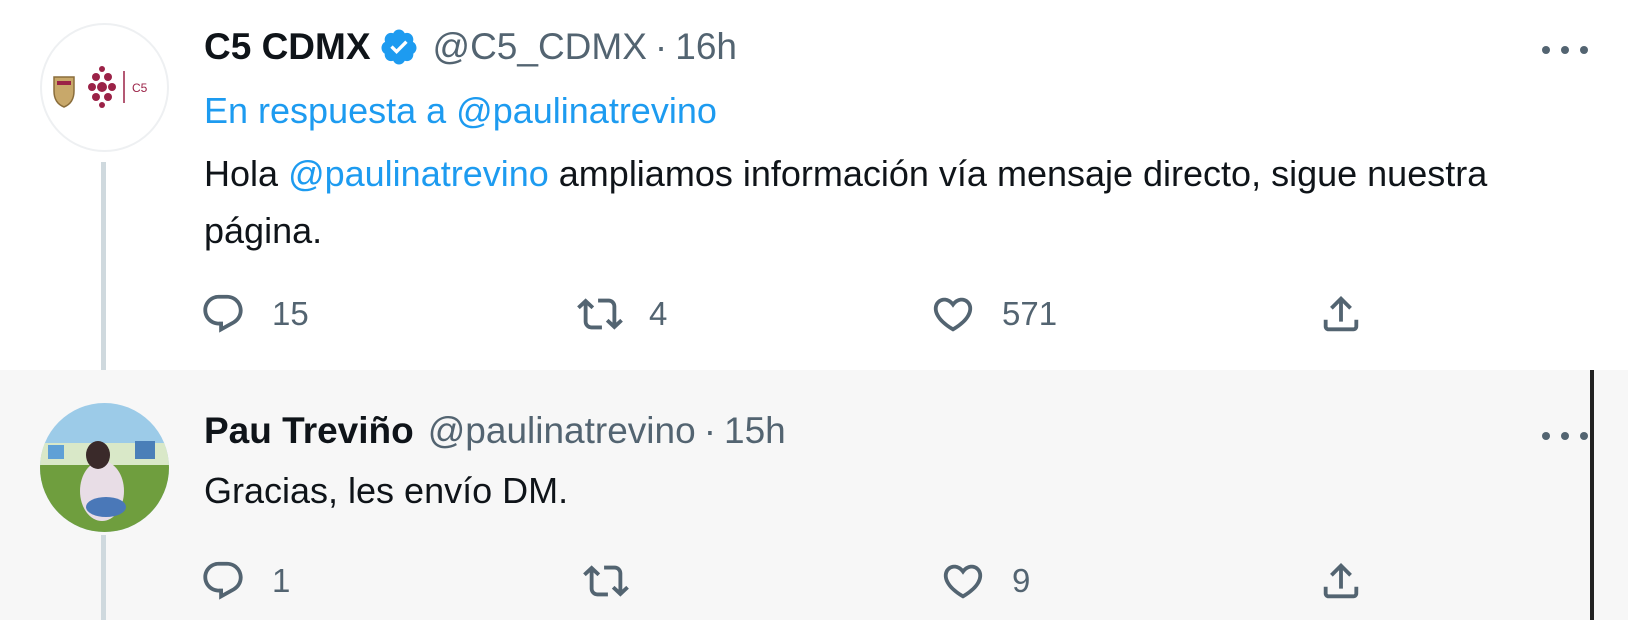 Image resolution: width=1628 pixels, height=620 pixels. Describe the element at coordinates (241, 173) in the screenshot. I see `tweet-text-start: Hola` at that location.